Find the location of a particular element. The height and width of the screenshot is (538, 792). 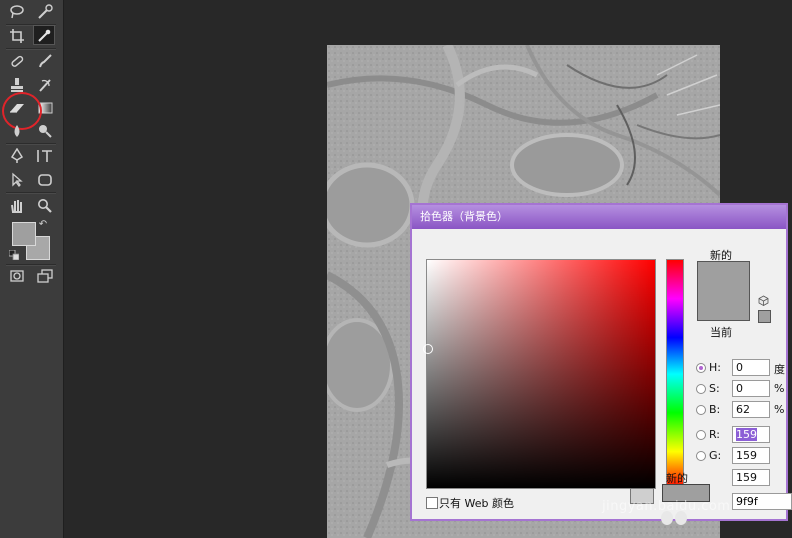

green-label: G: is located at coordinates (715, 455).